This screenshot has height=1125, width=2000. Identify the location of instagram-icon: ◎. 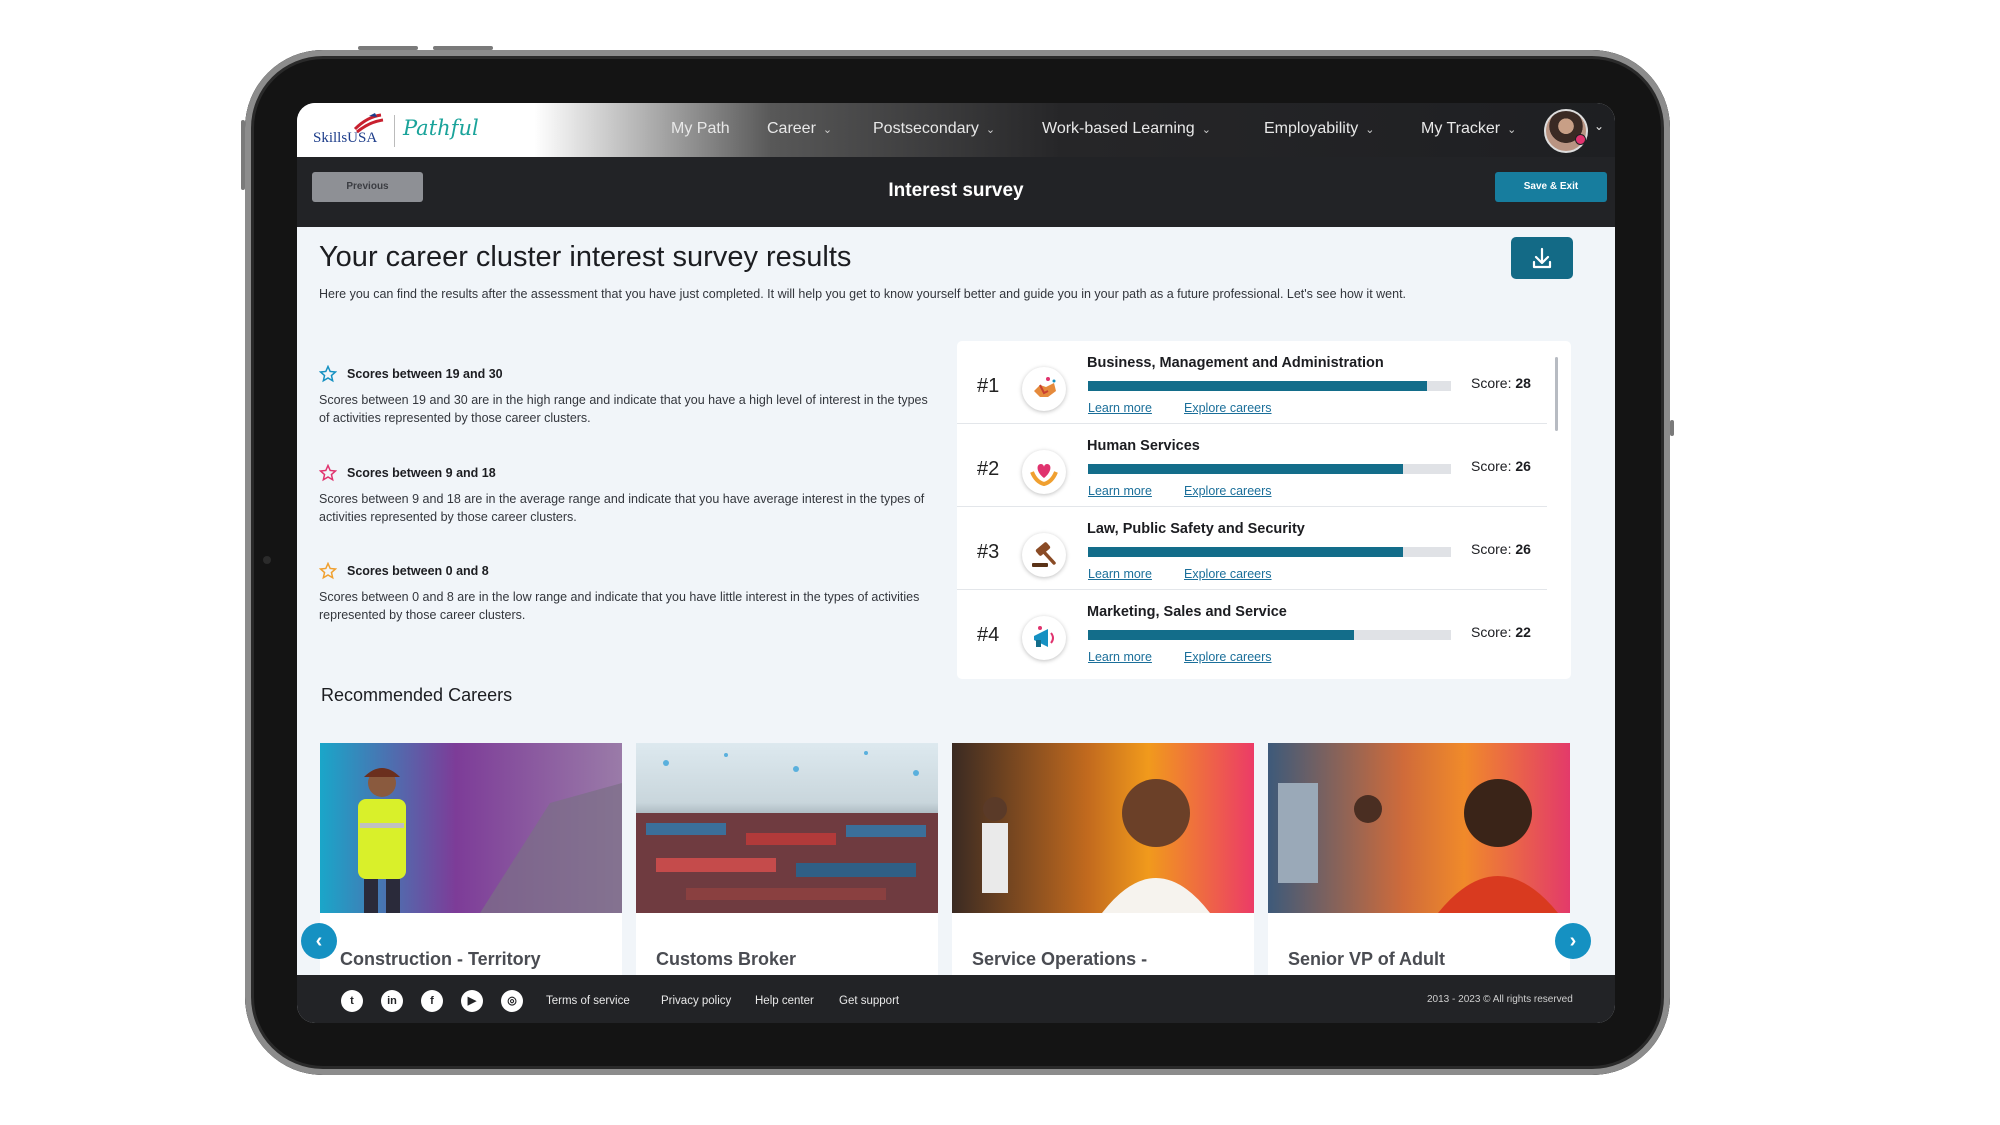
(512, 1001).